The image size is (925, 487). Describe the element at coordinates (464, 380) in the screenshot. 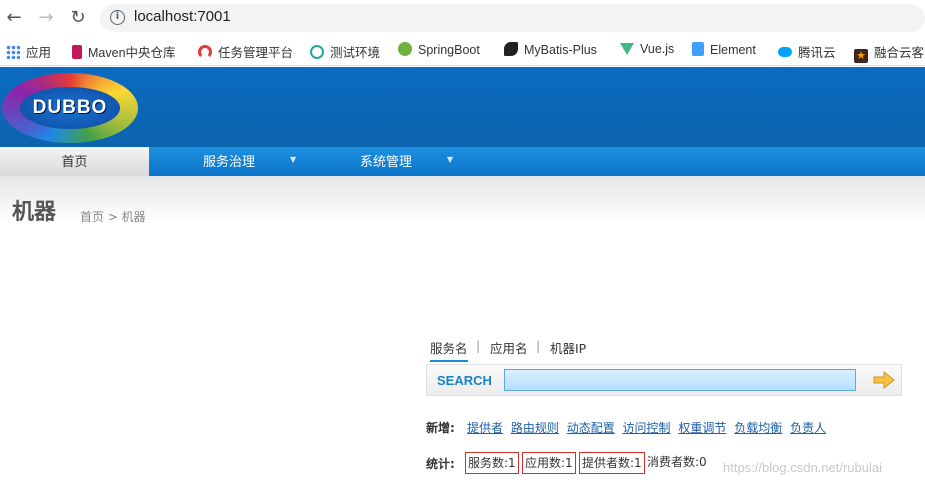

I see `search-label: SEARCH` at that location.